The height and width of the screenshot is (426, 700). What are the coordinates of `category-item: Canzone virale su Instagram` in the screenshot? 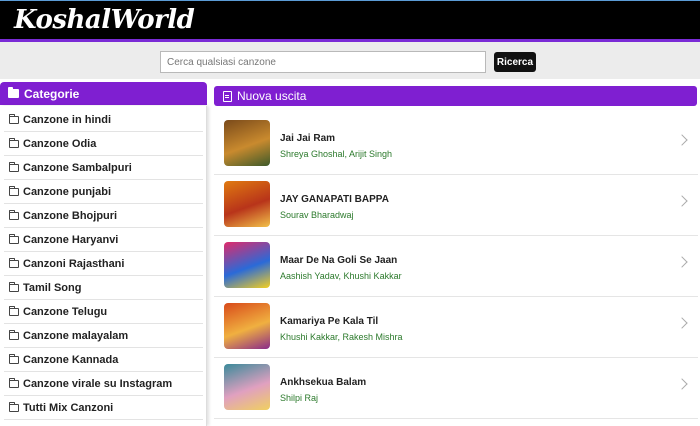 It's located at (103, 384).